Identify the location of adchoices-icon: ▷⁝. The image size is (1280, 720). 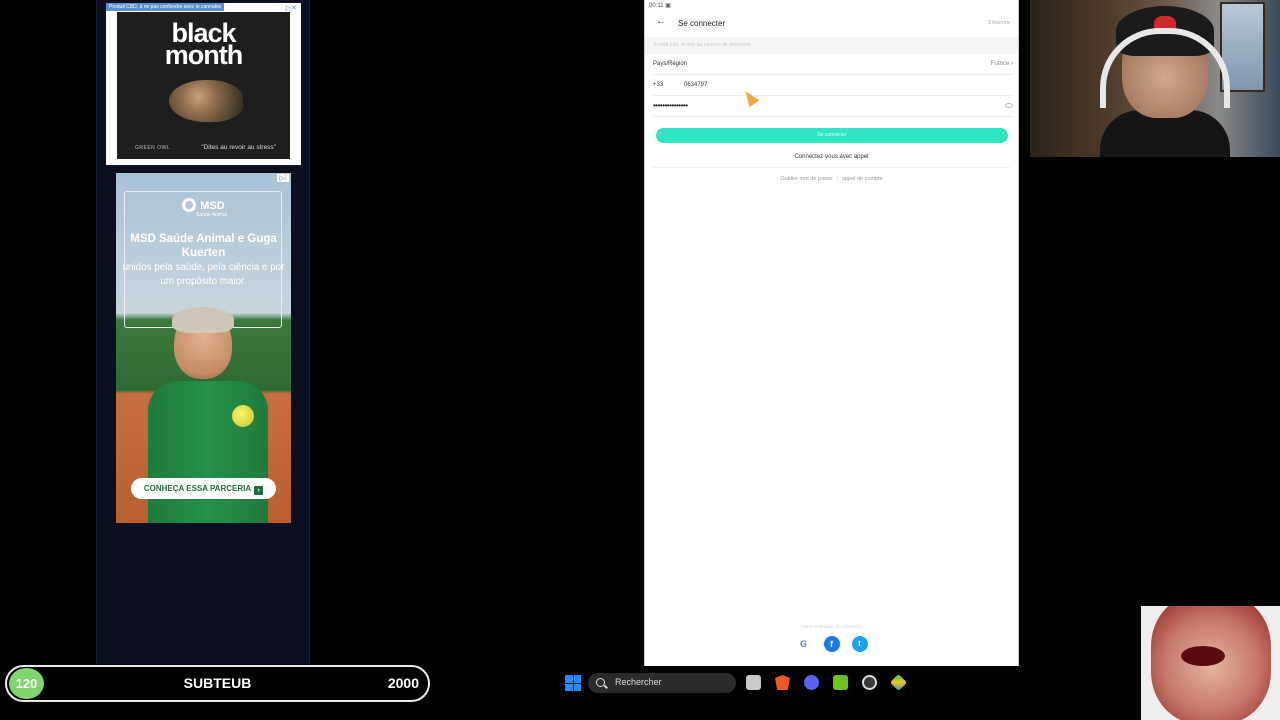
(283, 178).